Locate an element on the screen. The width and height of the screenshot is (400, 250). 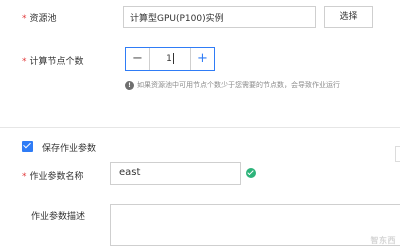
compute-nodes-label-text: 计算节点个数 is located at coordinates (56, 62).